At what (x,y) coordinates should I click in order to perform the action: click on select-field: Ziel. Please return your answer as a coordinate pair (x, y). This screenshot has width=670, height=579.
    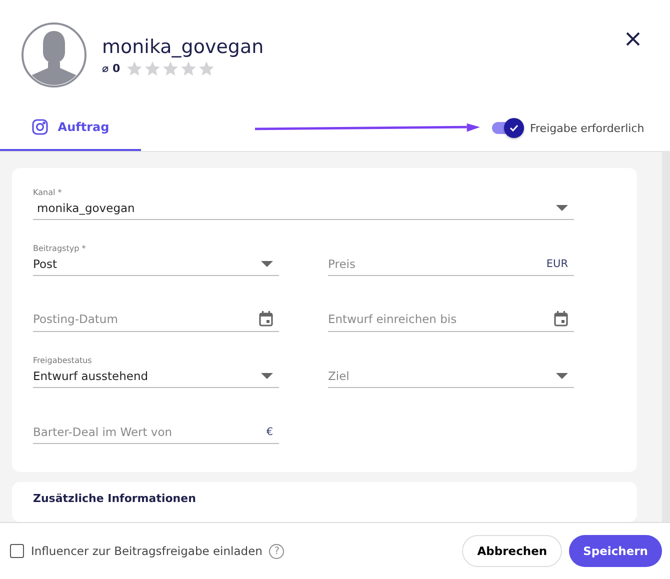
    Looking at the image, I should click on (451, 370).